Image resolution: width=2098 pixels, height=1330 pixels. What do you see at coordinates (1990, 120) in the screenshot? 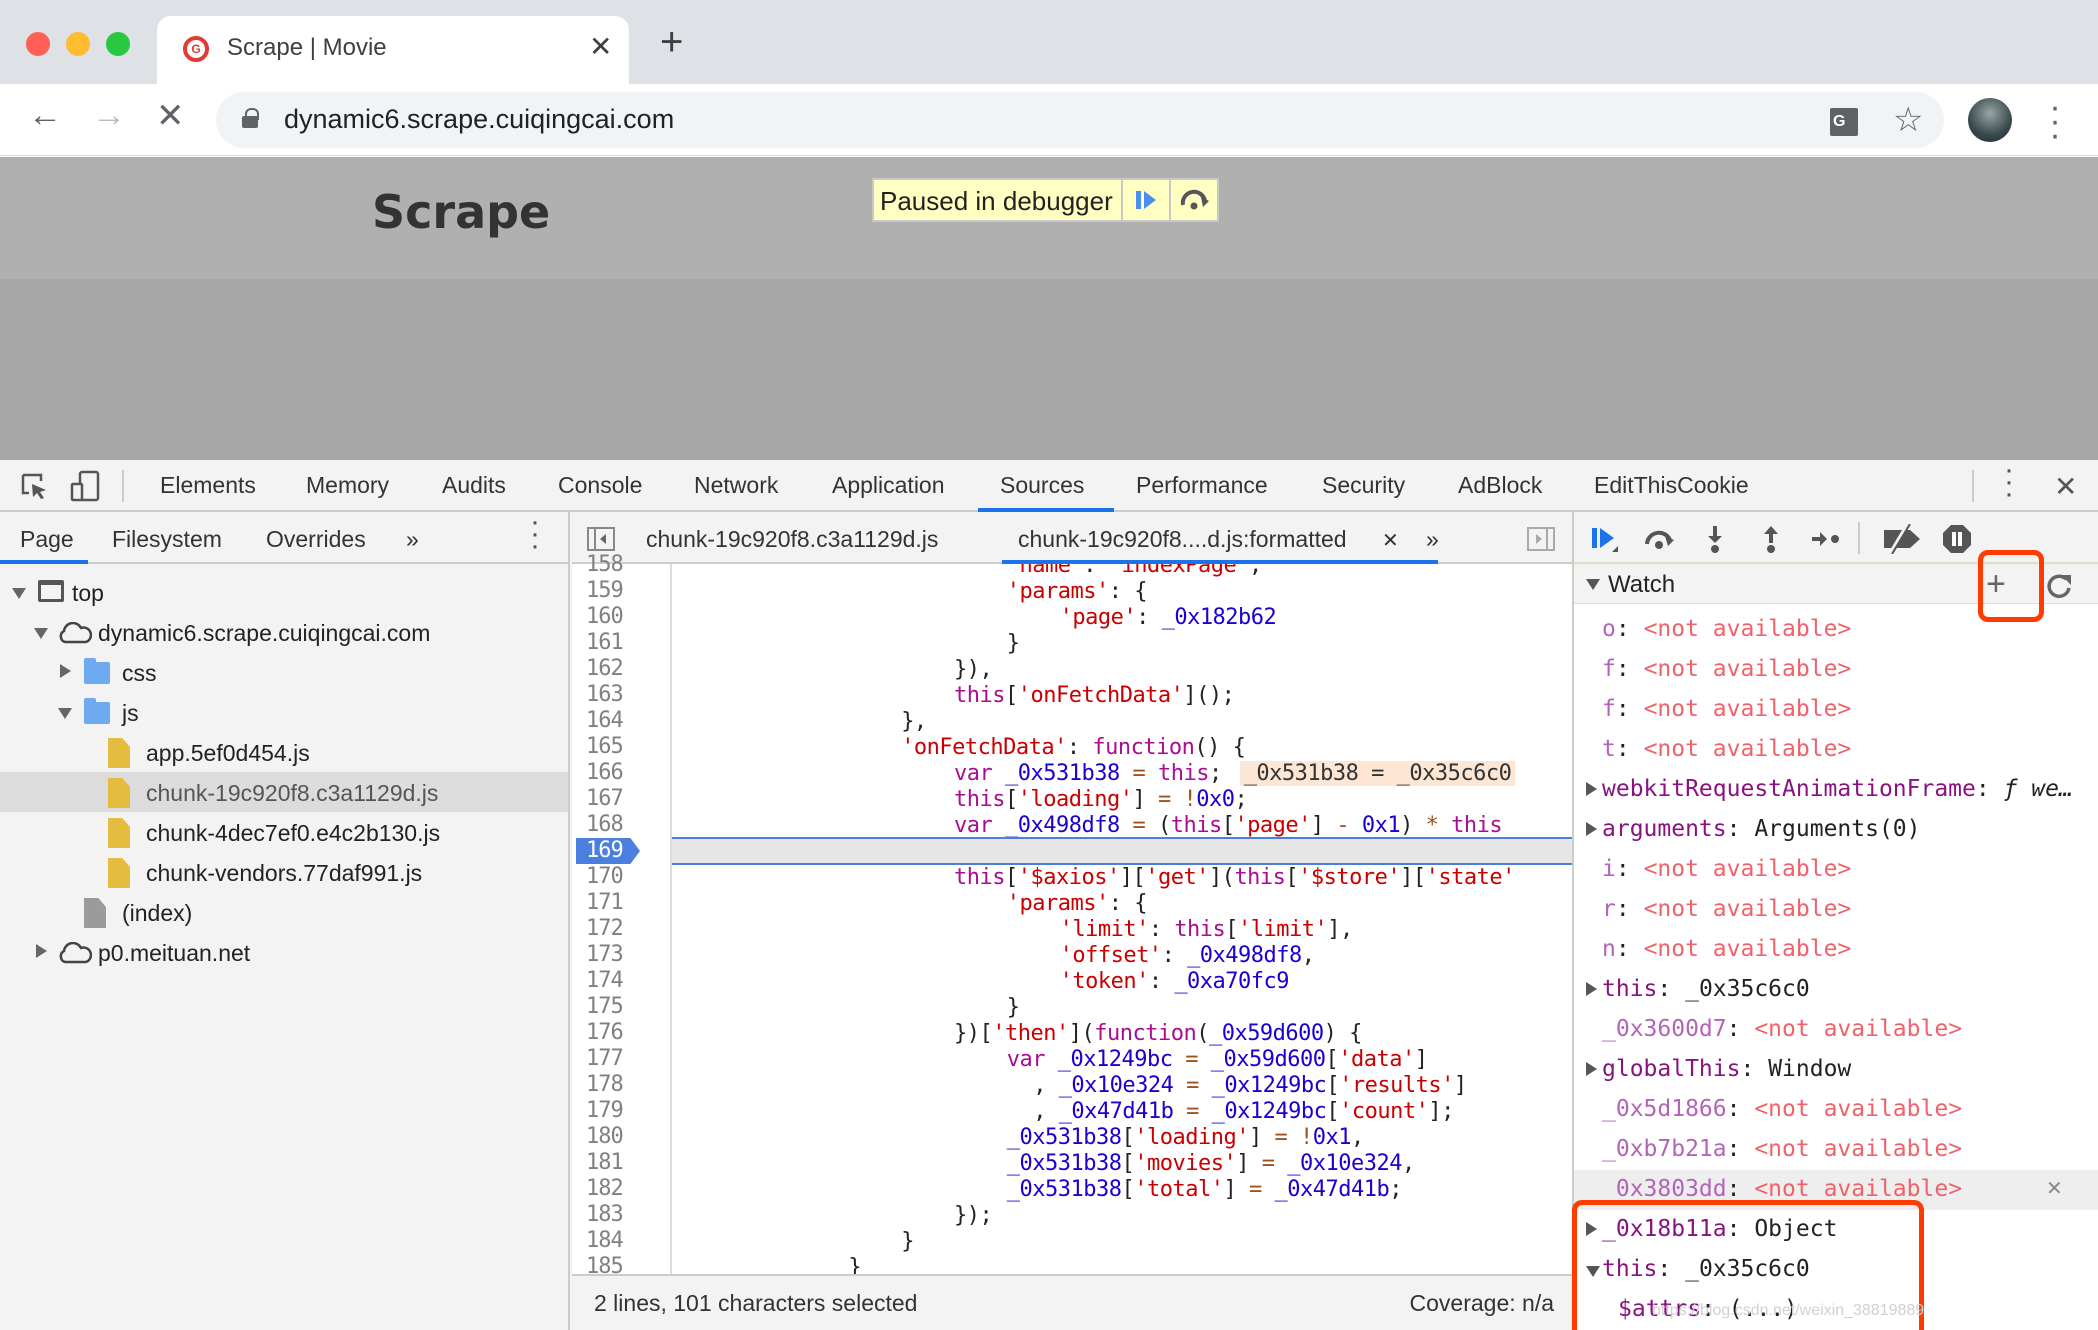
I see `avatar` at bounding box center [1990, 120].